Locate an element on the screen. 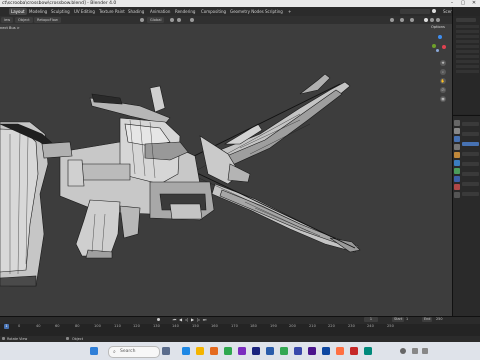  wifi-icon is located at coordinates (415, 351).